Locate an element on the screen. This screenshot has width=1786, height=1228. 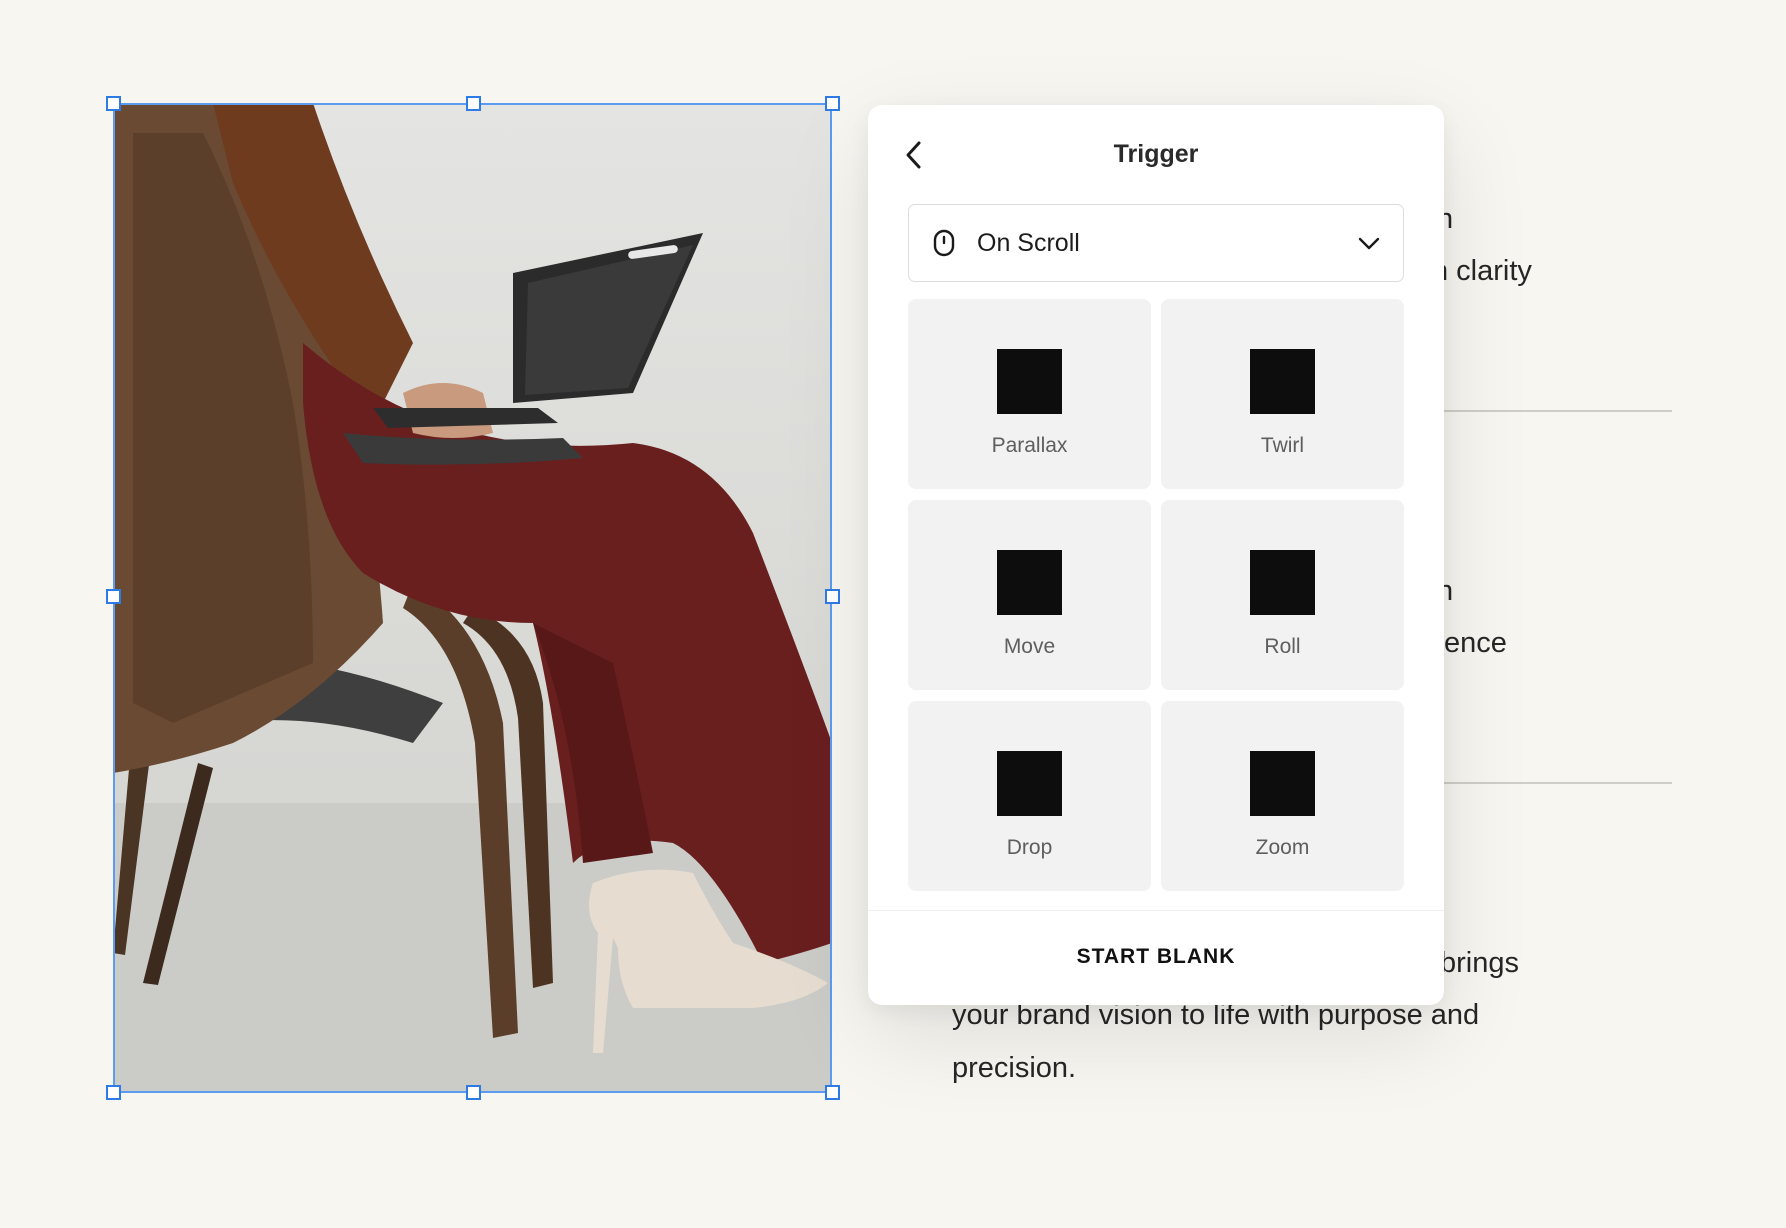
effect-tile-parallax: Parallax is located at coordinates (1029, 394).